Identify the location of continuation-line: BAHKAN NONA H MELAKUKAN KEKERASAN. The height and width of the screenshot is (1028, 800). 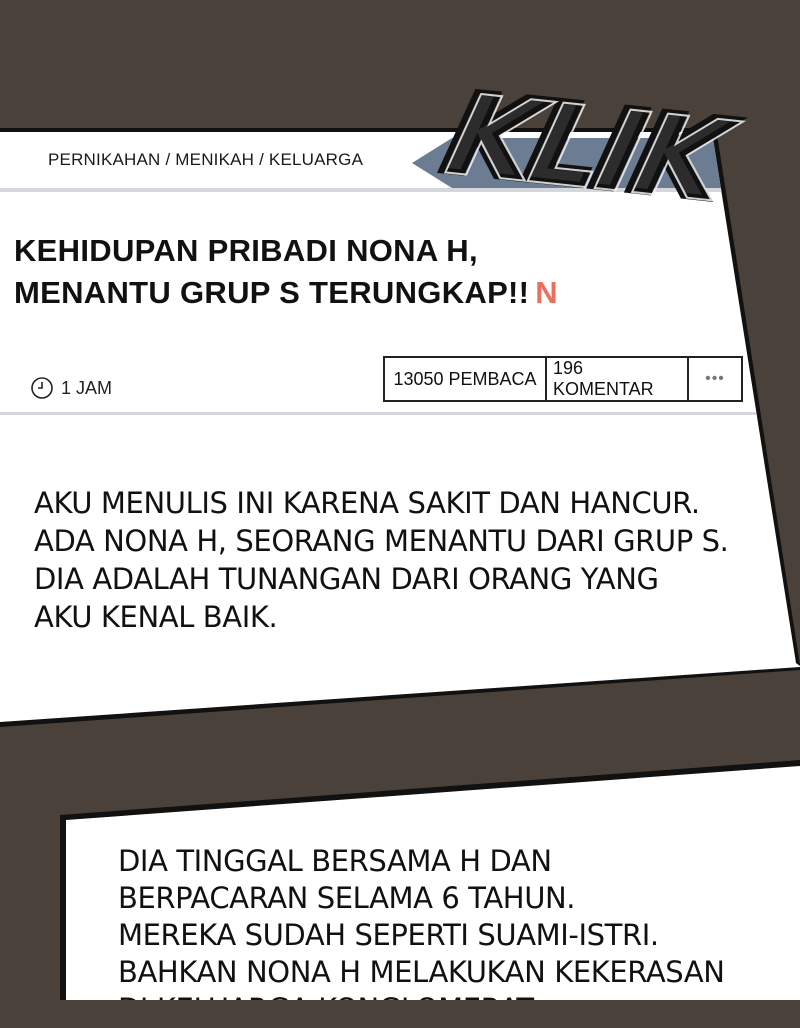
(421, 972).